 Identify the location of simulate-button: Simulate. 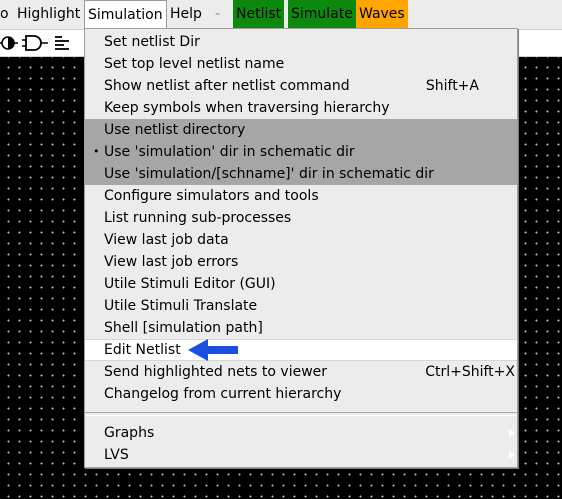
(322, 14).